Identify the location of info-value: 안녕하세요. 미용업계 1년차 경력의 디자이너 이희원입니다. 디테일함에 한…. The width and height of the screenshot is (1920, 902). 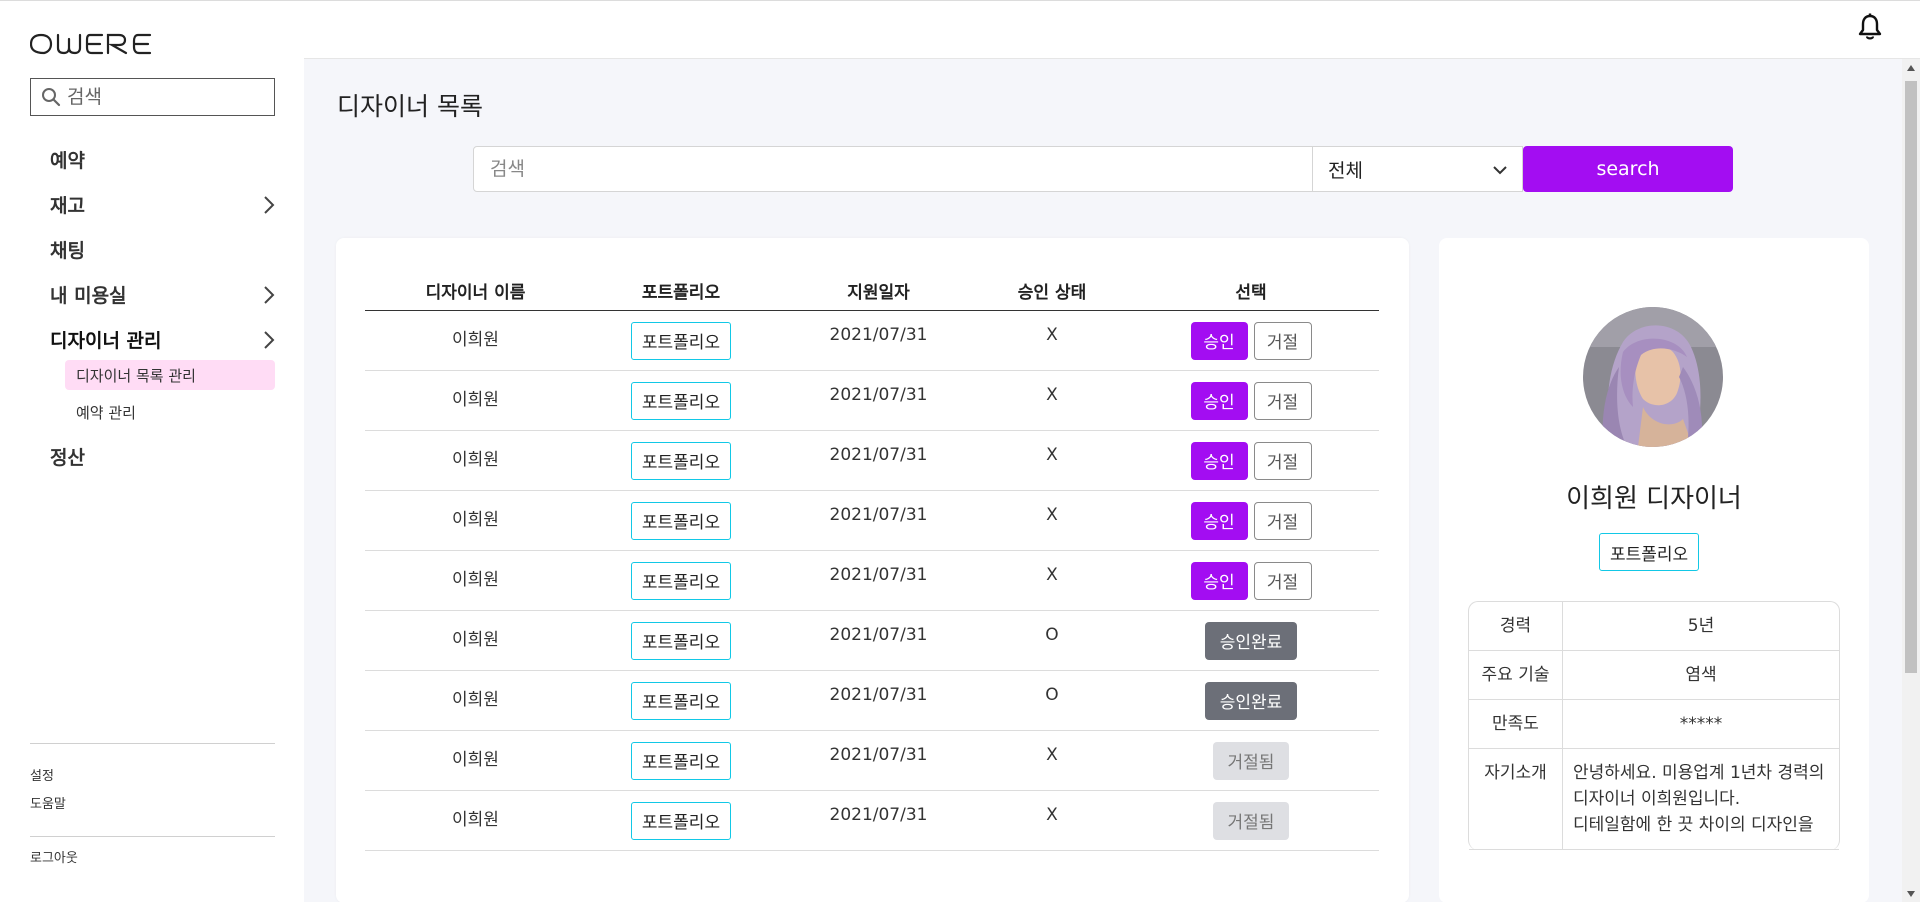
(1699, 799).